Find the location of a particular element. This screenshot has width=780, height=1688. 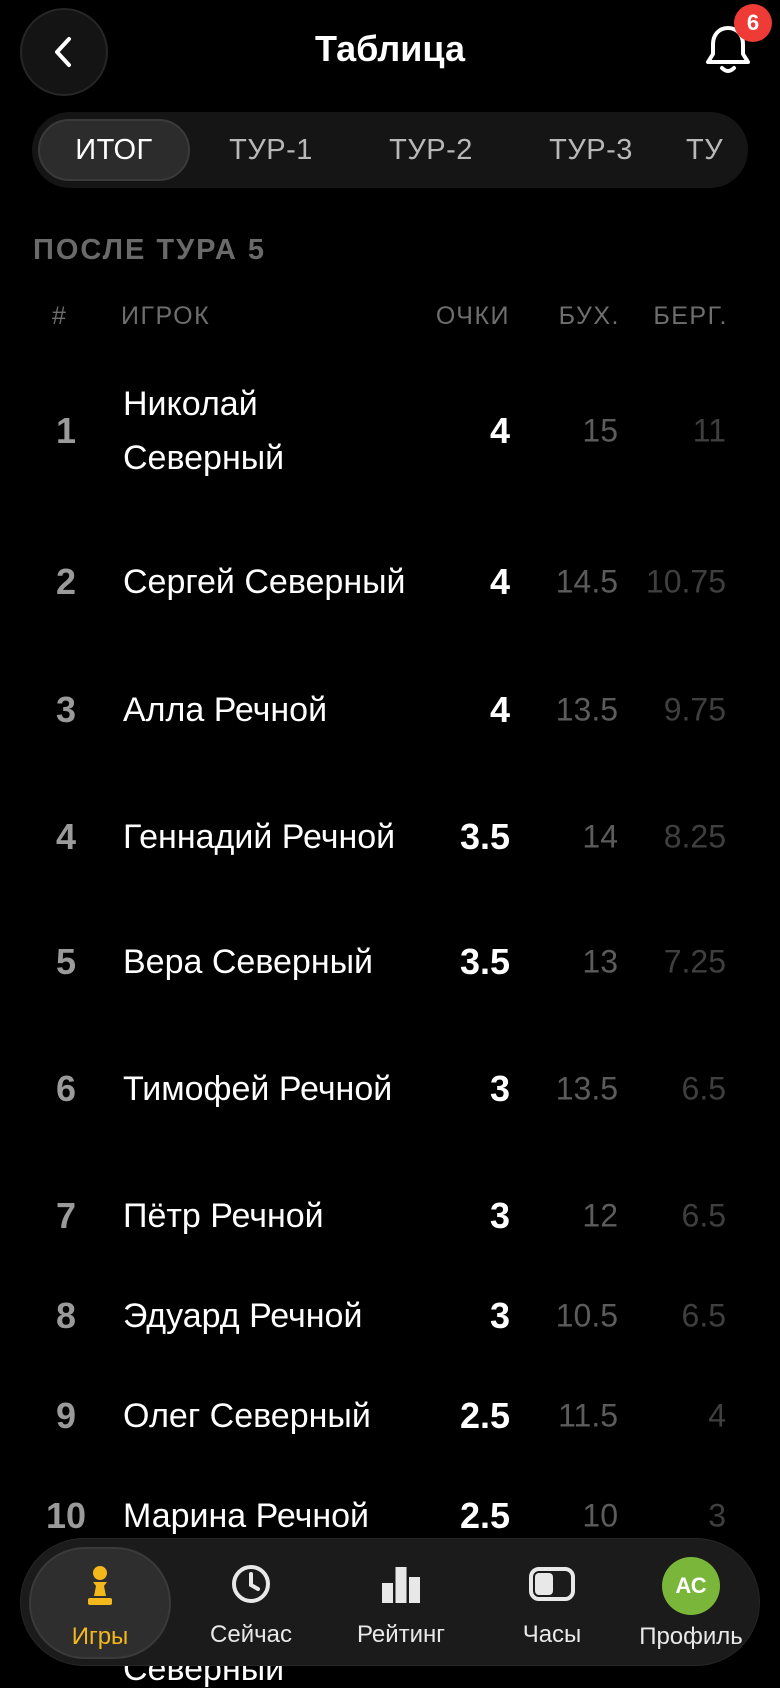

buchholz: 10 is located at coordinates (600, 1515).